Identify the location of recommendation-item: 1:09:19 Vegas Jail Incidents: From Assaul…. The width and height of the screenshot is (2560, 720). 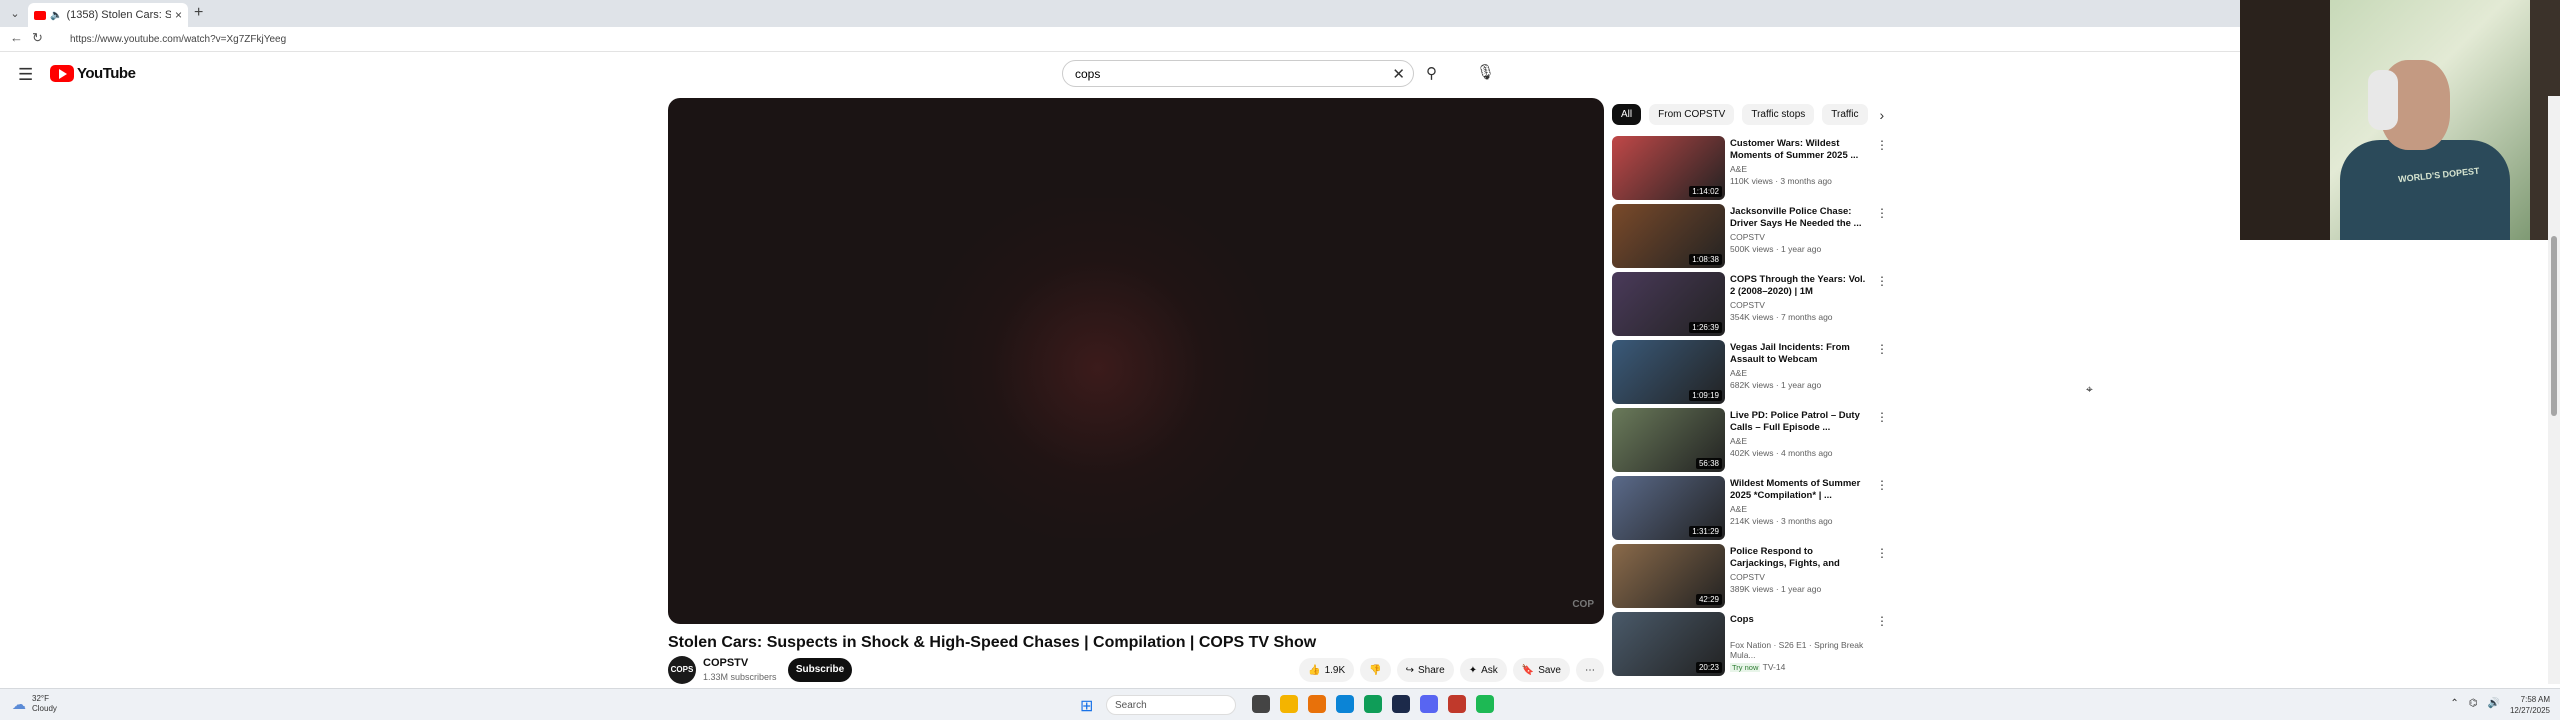
(1750, 374).